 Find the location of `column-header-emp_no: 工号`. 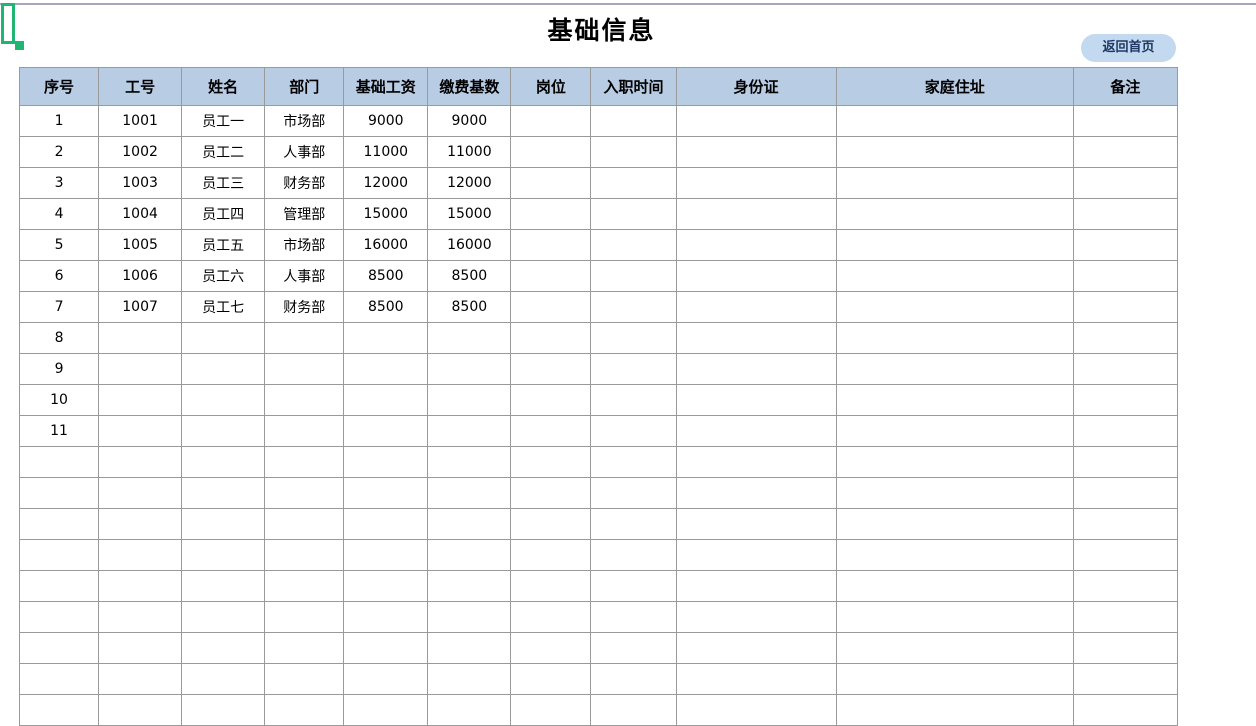

column-header-emp_no: 工号 is located at coordinates (140, 86).